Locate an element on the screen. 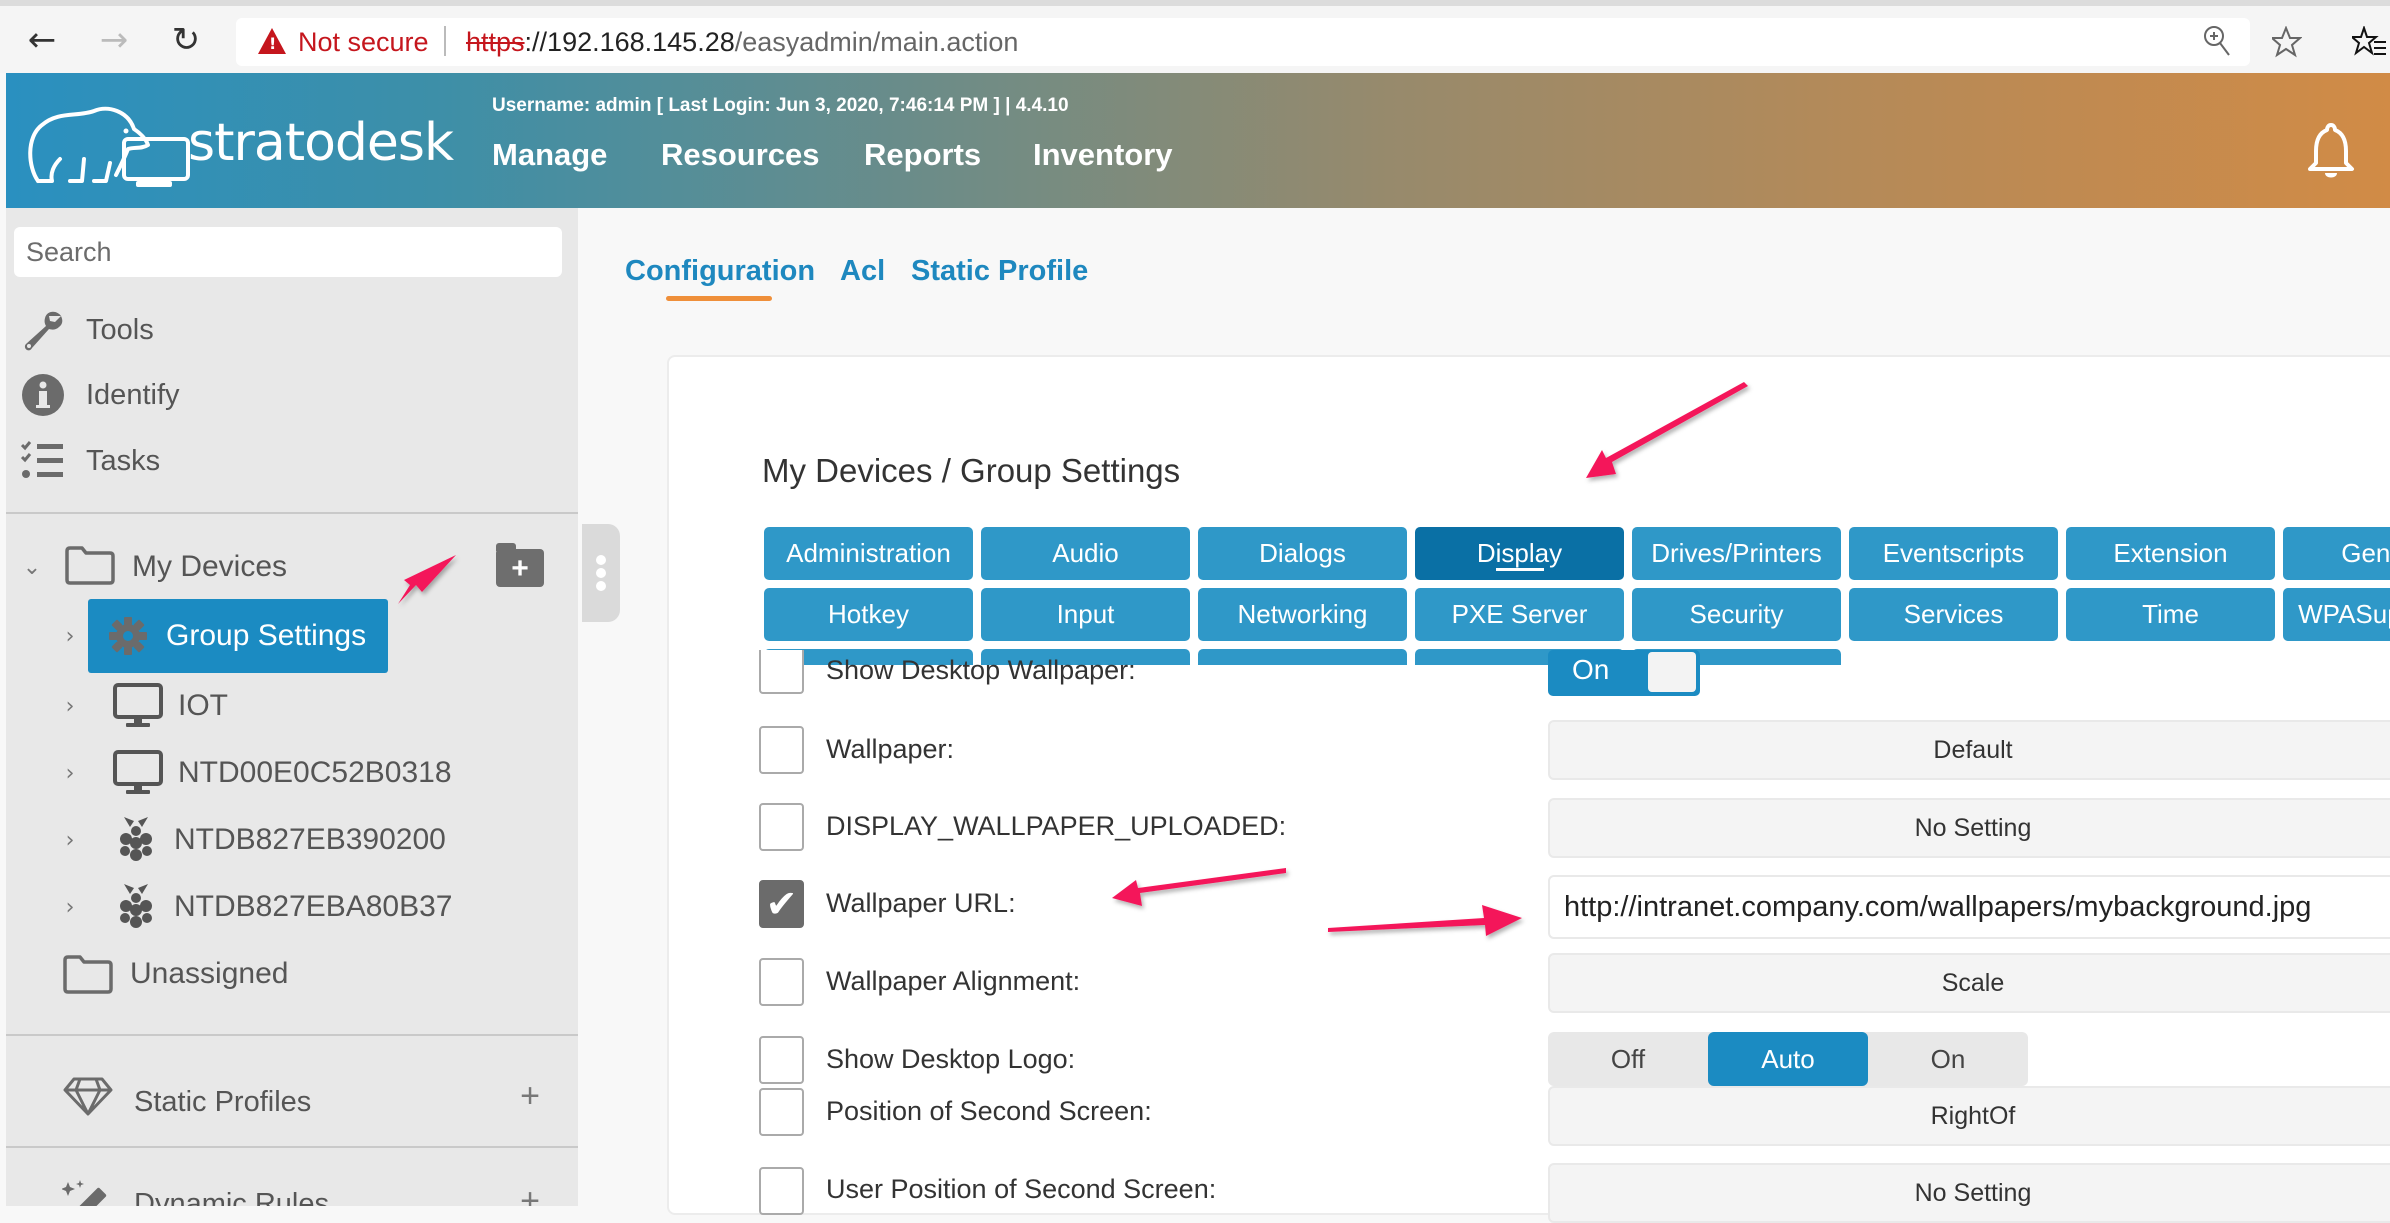  category-tab-input: Input is located at coordinates (1085, 614).